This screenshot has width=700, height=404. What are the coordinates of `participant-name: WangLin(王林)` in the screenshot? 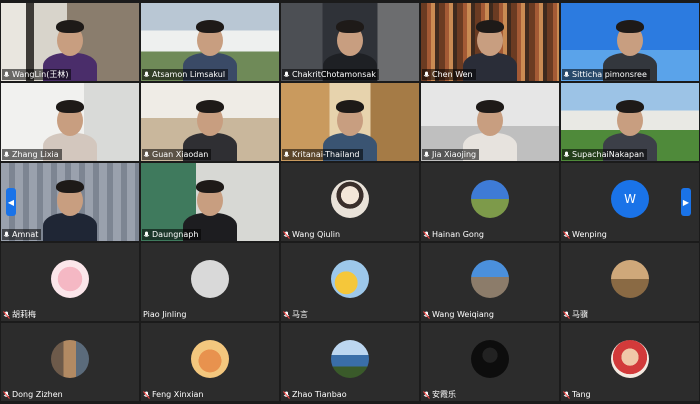 It's located at (40, 74).